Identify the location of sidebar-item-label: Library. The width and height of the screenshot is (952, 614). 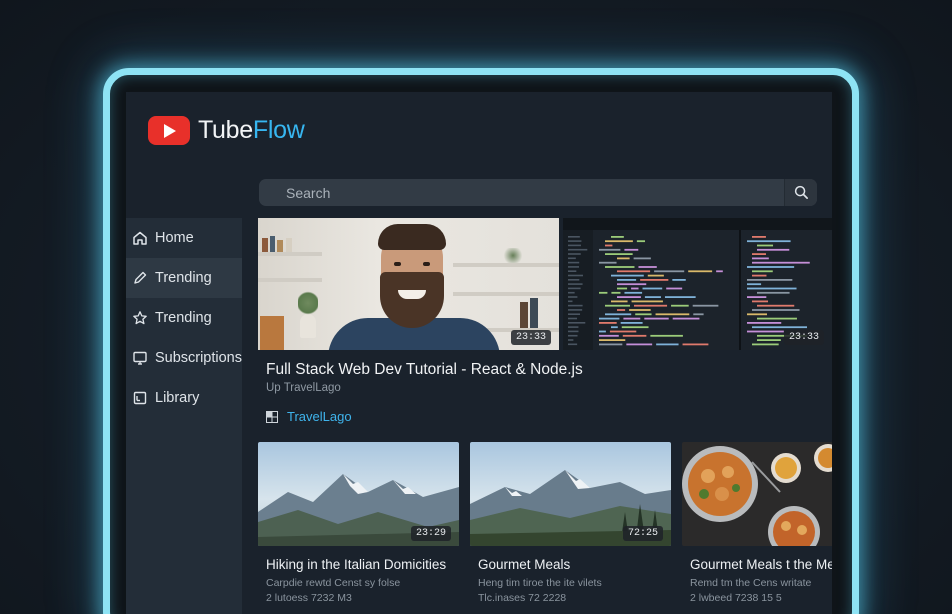
(177, 398).